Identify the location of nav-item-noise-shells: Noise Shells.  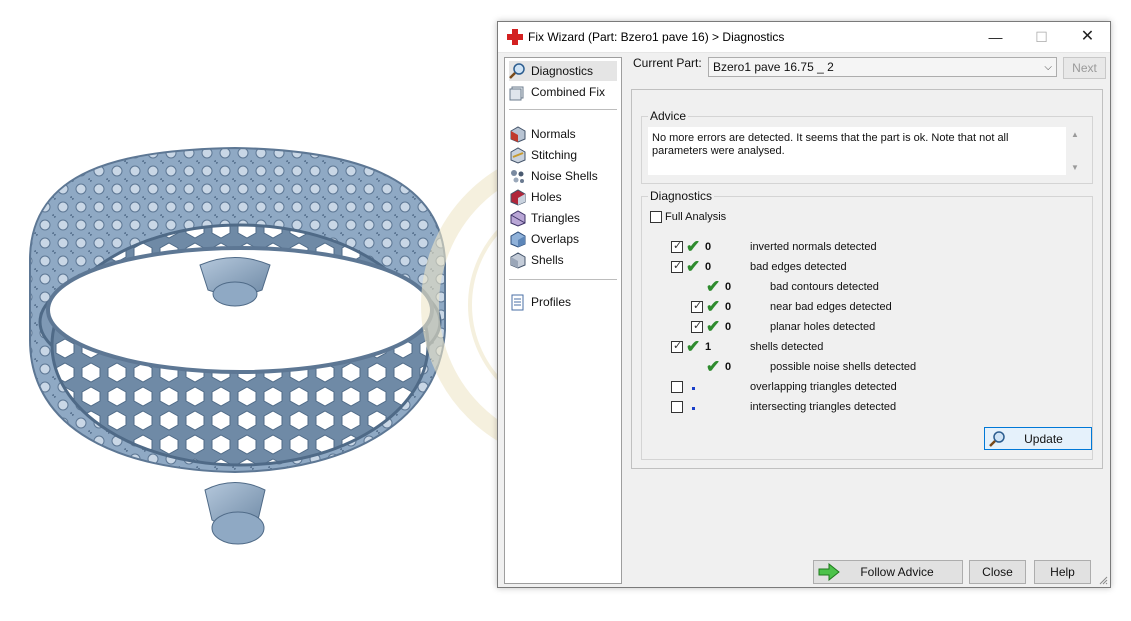
(563, 176).